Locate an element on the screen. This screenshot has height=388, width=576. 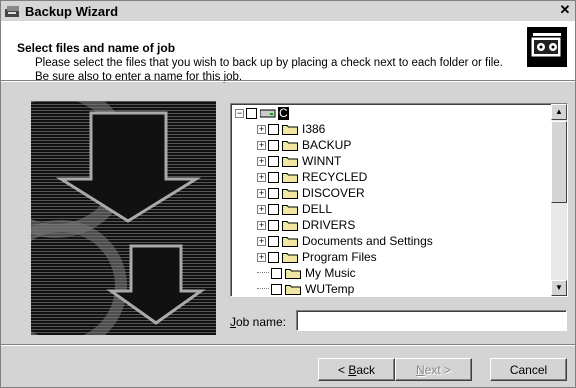
job-name-label-rest: ob name: is located at coordinates (261, 322).